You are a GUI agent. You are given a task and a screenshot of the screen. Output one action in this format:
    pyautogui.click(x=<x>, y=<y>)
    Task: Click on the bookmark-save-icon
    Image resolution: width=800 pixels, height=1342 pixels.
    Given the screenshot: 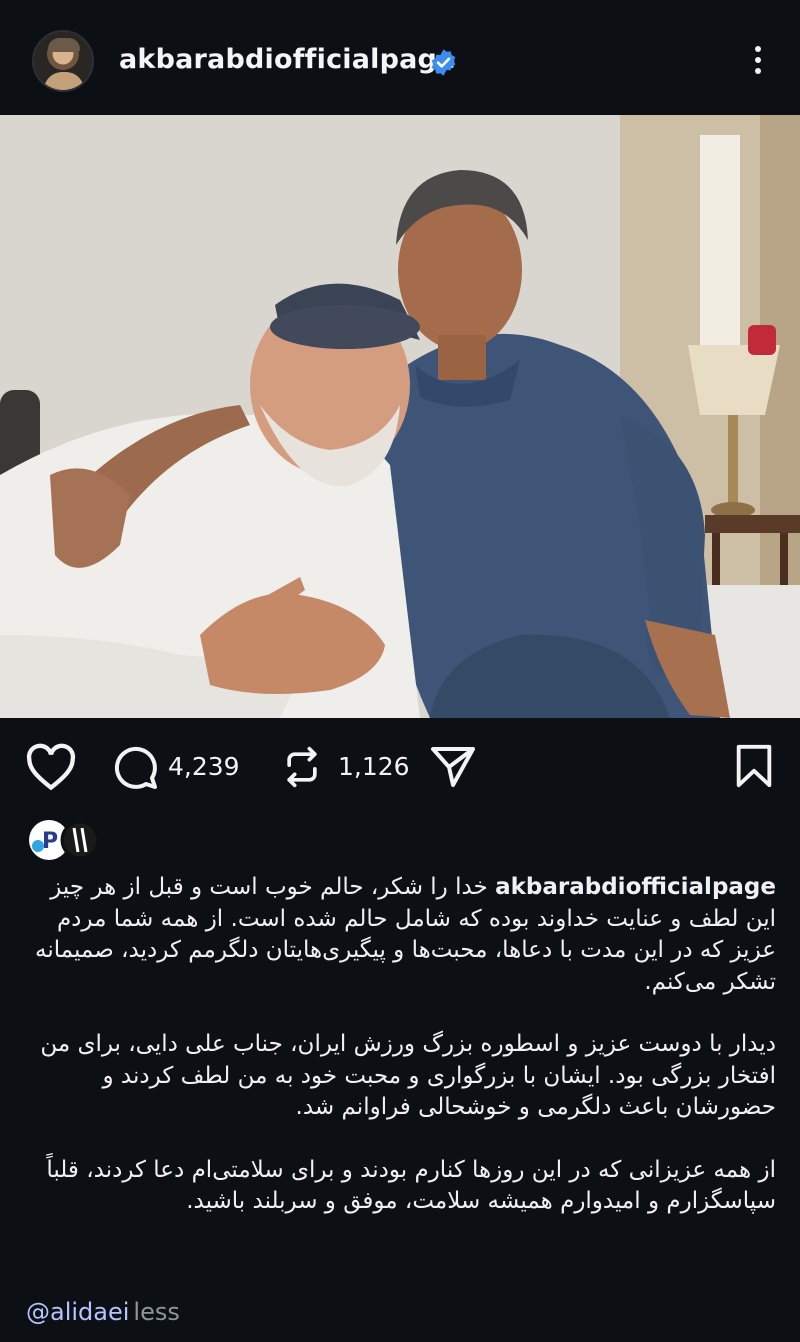 What is the action you would take?
    pyautogui.click(x=754, y=766)
    